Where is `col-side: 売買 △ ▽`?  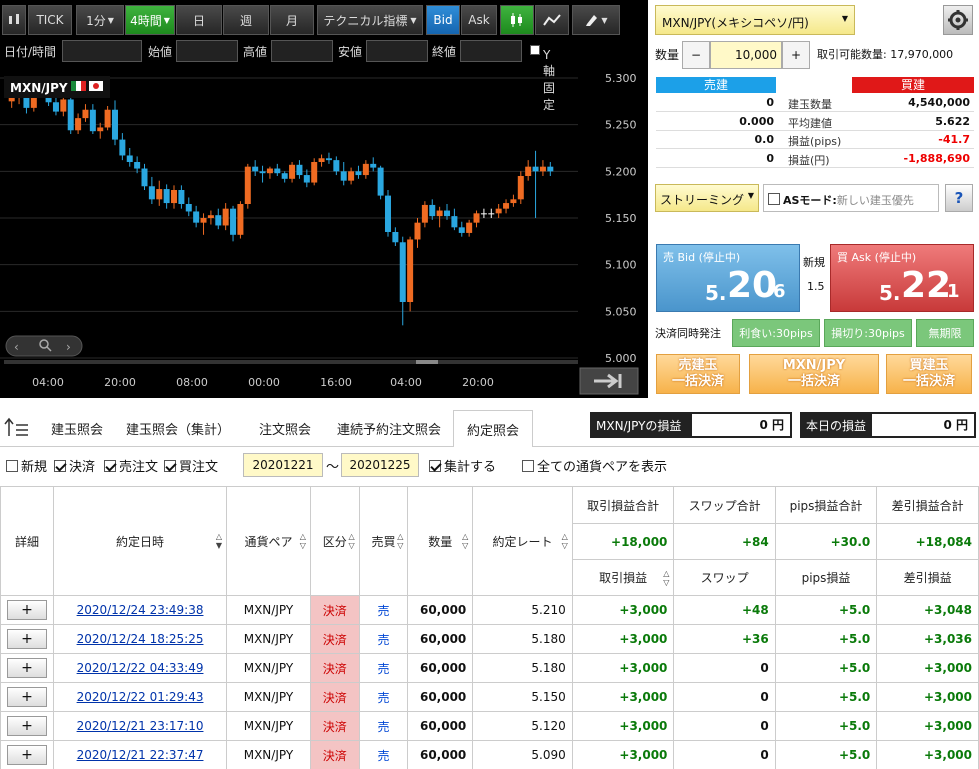
col-side: 売買 △ ▽ is located at coordinates (383, 541).